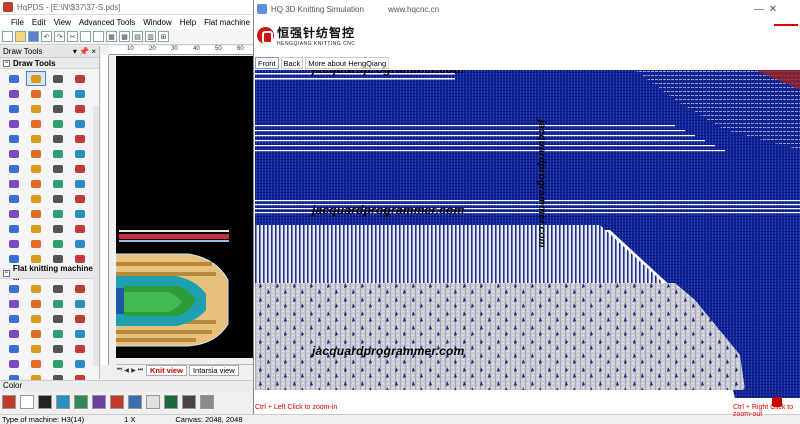 The image size is (800, 424). Describe the element at coordinates (39, 22) in the screenshot. I see `menu-edit: Edit` at that location.